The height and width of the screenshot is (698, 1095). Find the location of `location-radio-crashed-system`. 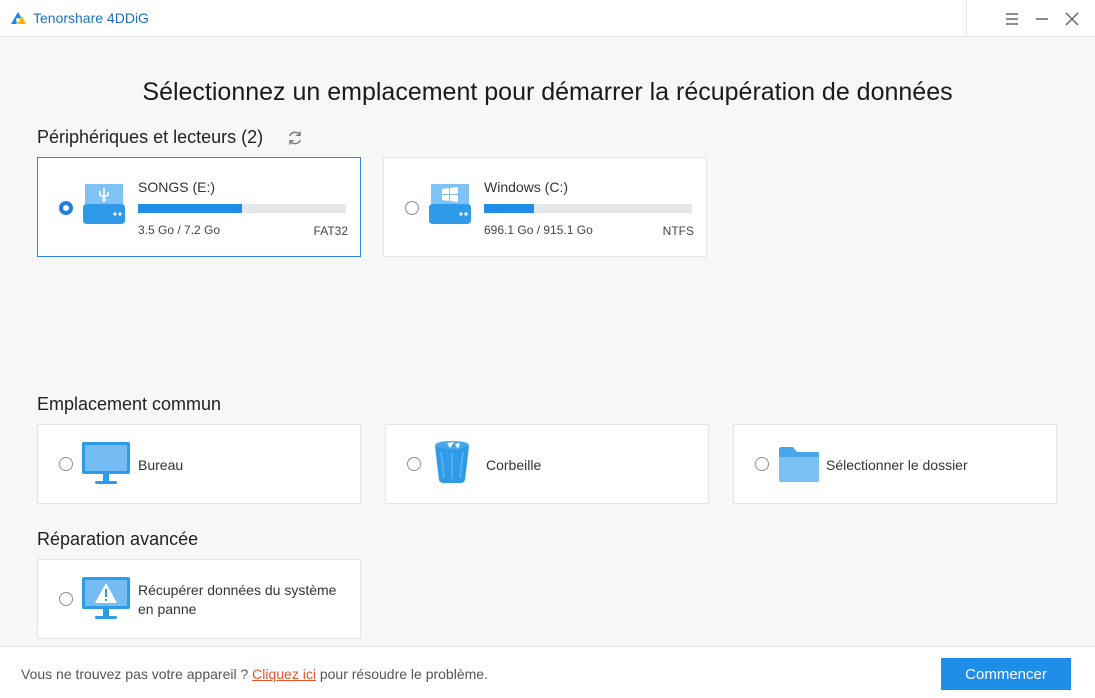

location-radio-crashed-system is located at coordinates (66, 599).